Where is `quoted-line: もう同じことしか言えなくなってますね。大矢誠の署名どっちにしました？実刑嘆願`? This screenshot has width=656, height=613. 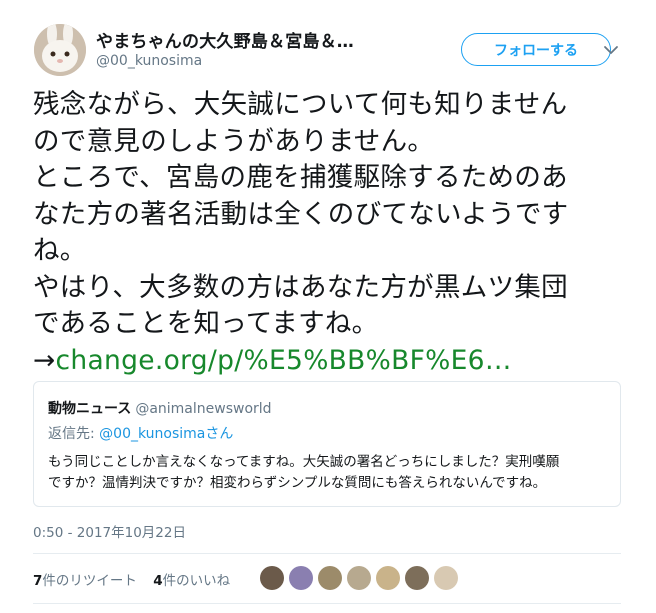
quoted-line: もう同じことしか言えなくなってますね。大矢誠の署名どっちにしました？実刑嘆願 is located at coordinates (304, 462).